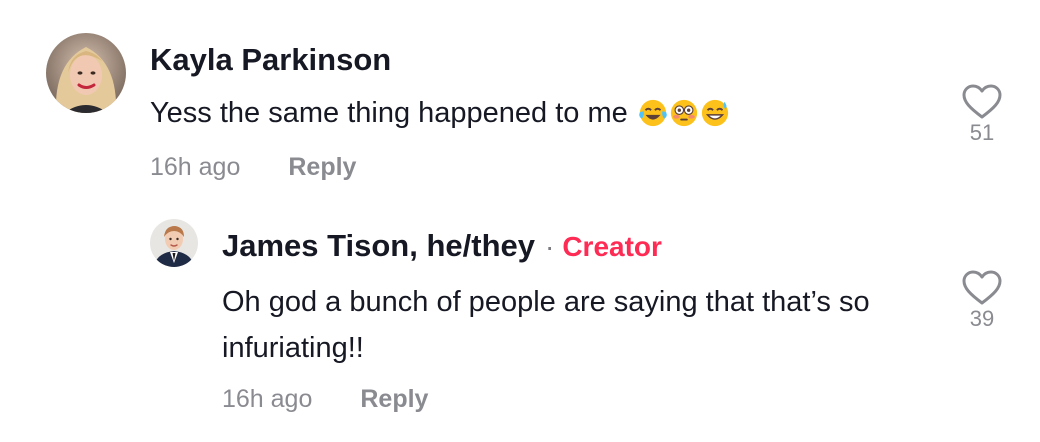 The width and height of the screenshot is (1040, 442). What do you see at coordinates (86, 73) in the screenshot?
I see `avatar-kayla` at bounding box center [86, 73].